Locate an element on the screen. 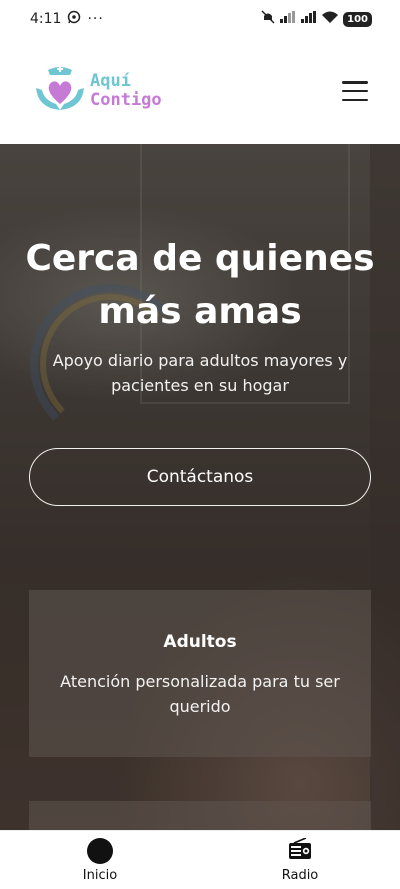 Image resolution: width=400 pixels, height=889 pixels. hero-title-line1: Cerca de quienes is located at coordinates (200, 258).